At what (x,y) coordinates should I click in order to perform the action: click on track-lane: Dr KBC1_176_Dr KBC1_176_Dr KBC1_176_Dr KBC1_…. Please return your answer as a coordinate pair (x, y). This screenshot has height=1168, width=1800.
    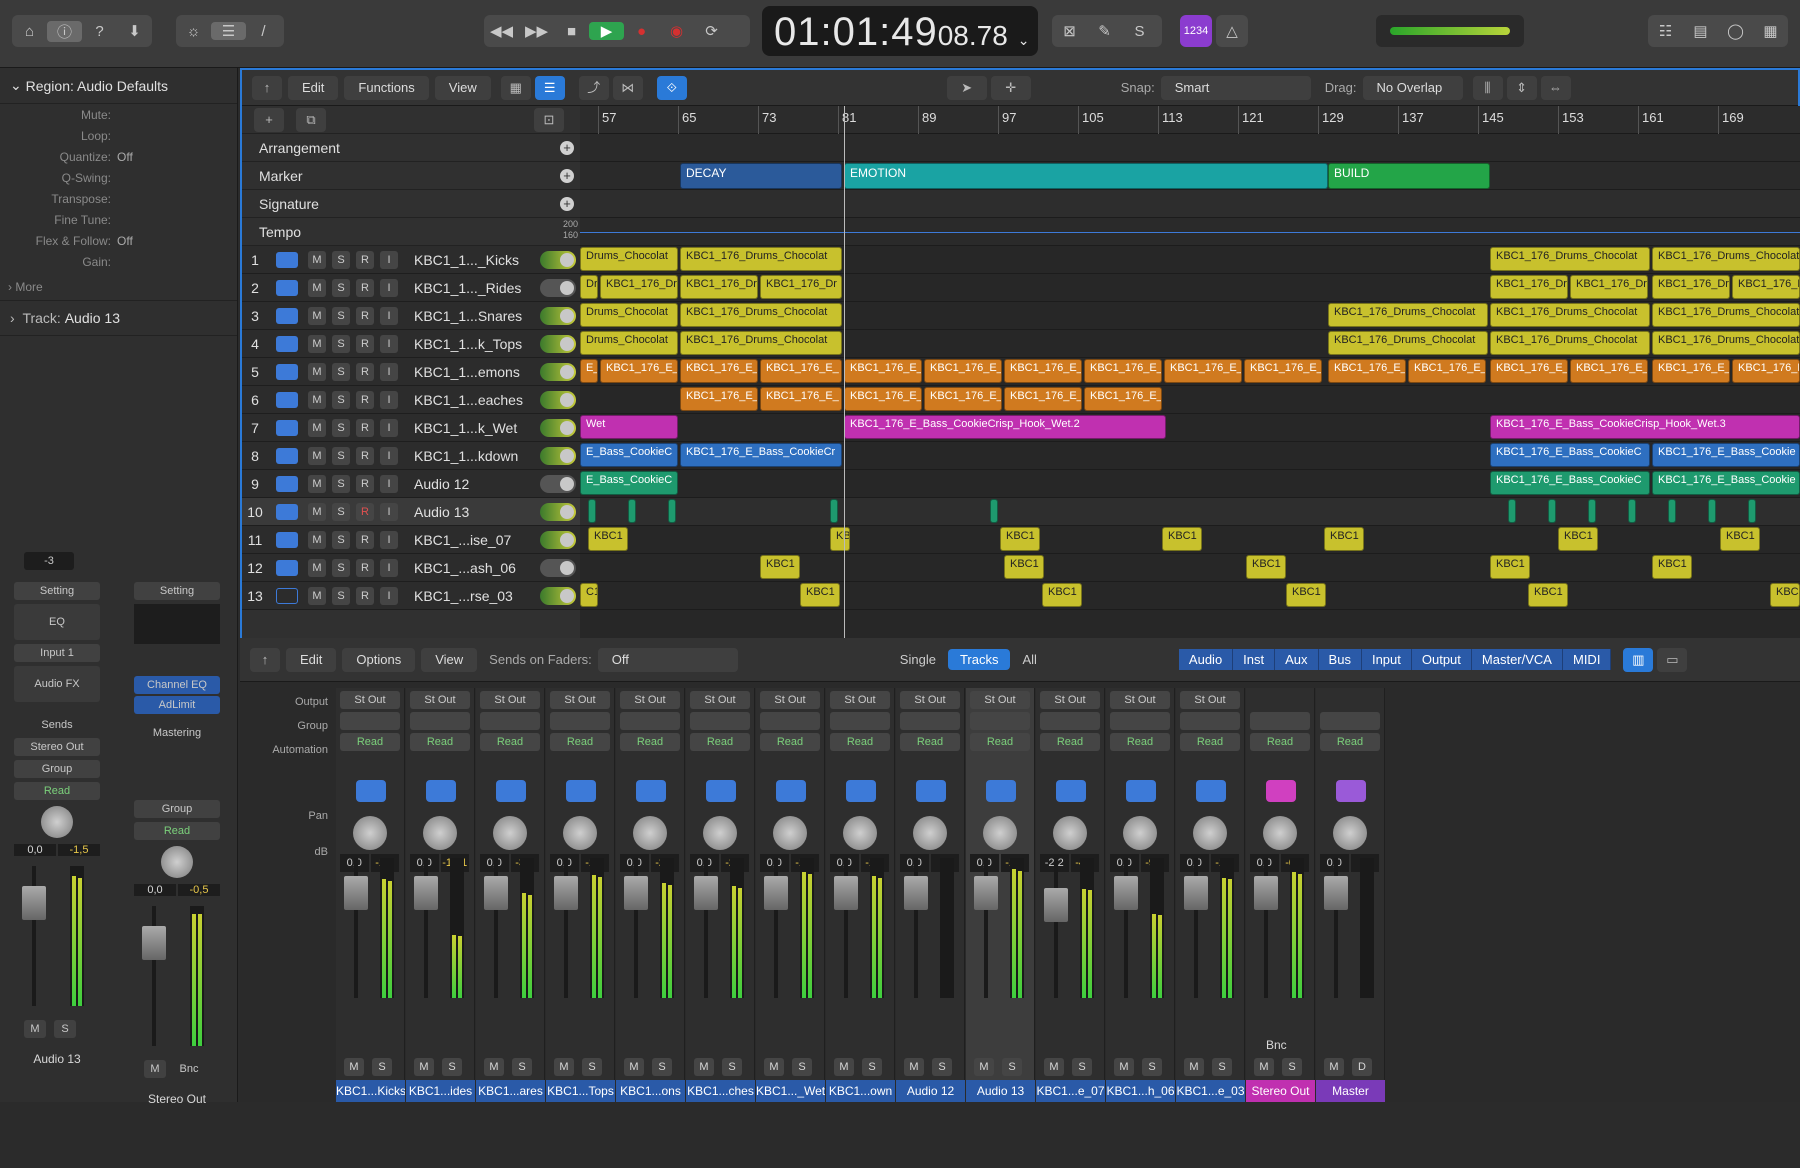
    Looking at the image, I should click on (1190, 288).